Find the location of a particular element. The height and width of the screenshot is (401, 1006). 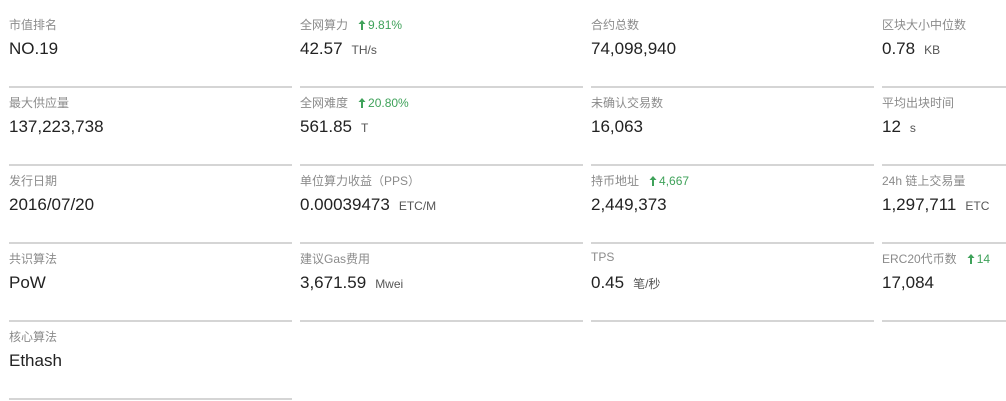

stat-value: 0.00039473 is located at coordinates (345, 204).